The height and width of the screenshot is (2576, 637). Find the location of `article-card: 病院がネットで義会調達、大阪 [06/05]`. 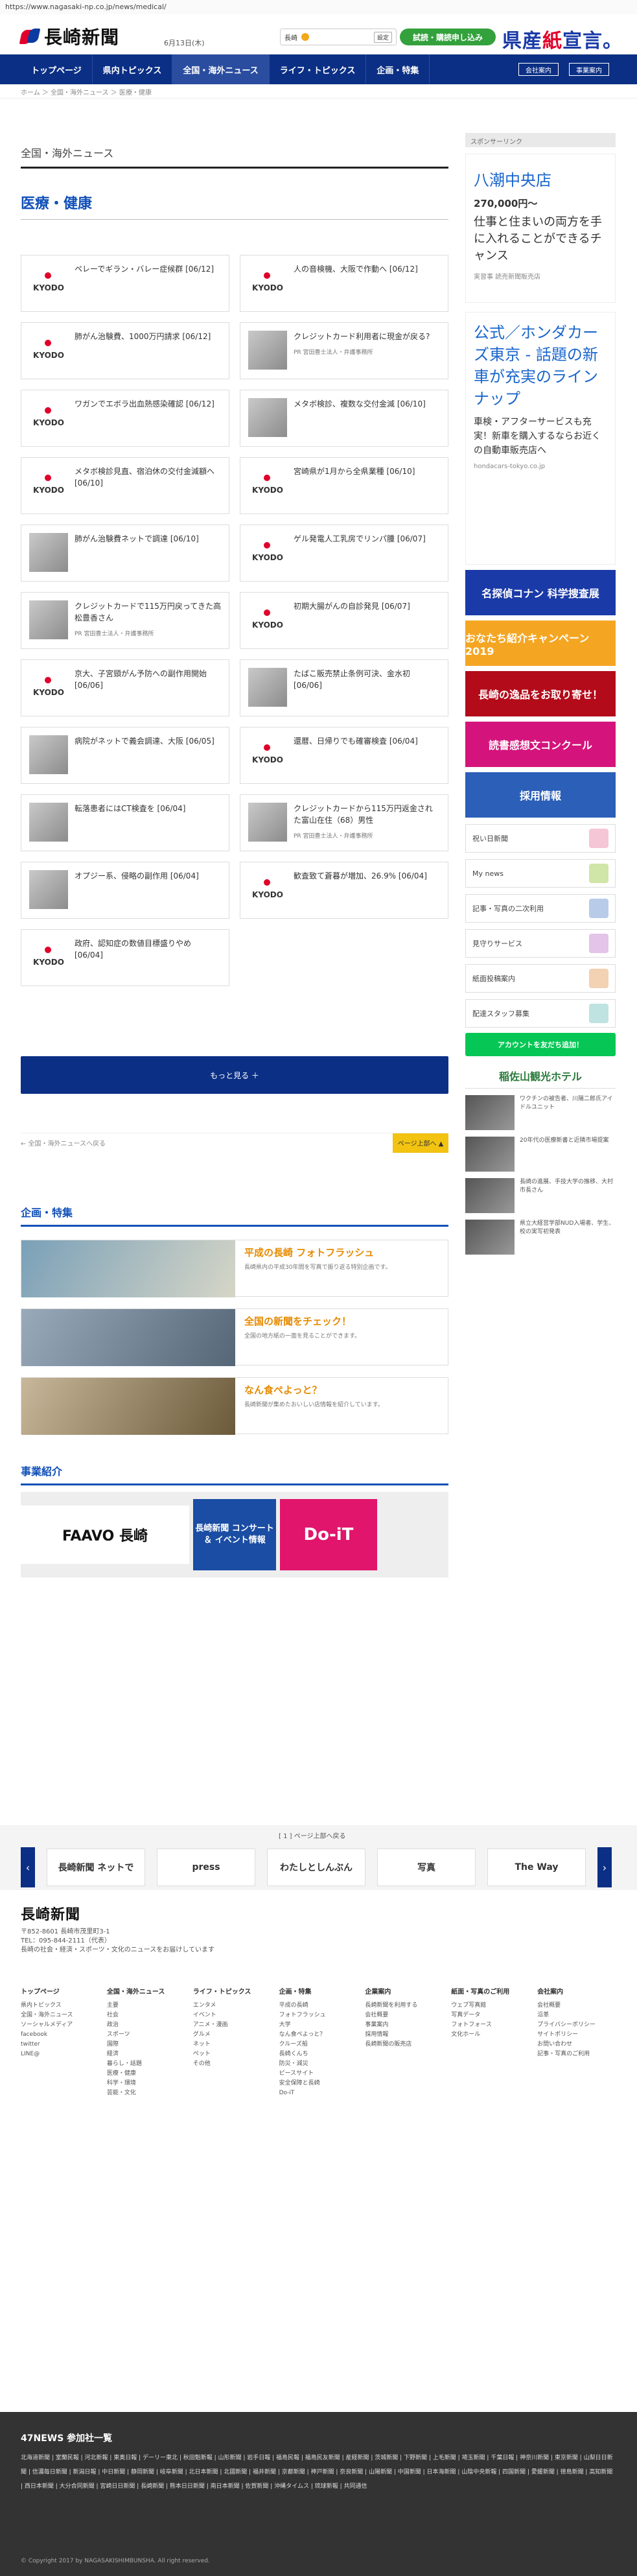

article-card: 病院がネットで義会調達、大阪 [06/05] is located at coordinates (125, 755).